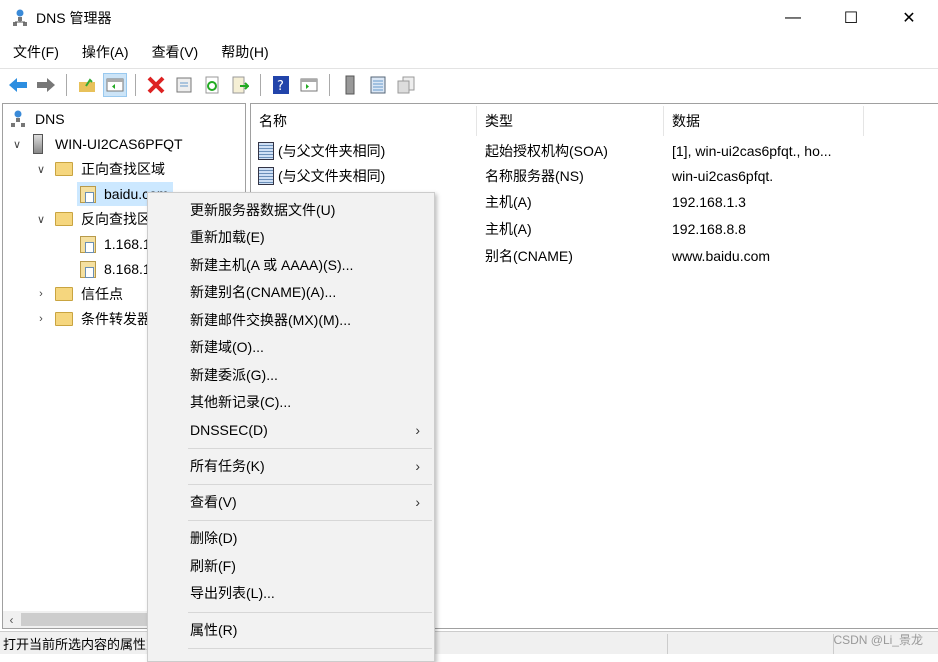  I want to click on menu-item-delete: 删除(D), so click(291, 538).